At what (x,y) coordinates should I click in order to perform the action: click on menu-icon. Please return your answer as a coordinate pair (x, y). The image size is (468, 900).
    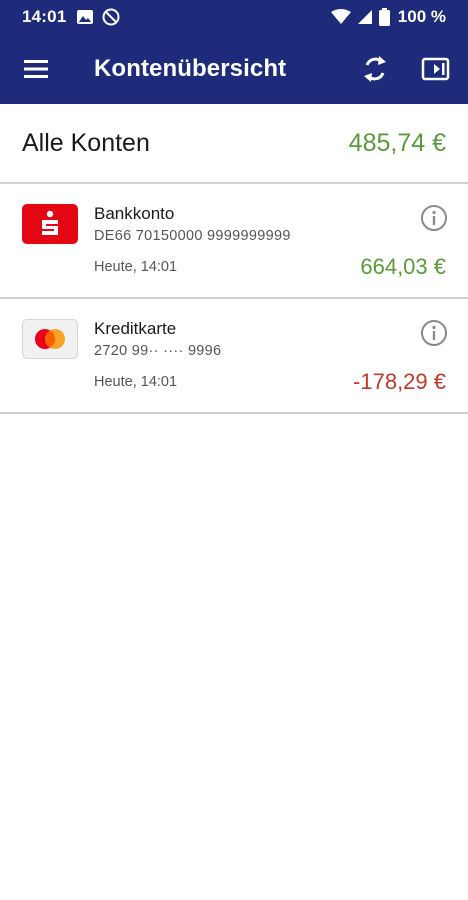
    Looking at the image, I should click on (36, 69).